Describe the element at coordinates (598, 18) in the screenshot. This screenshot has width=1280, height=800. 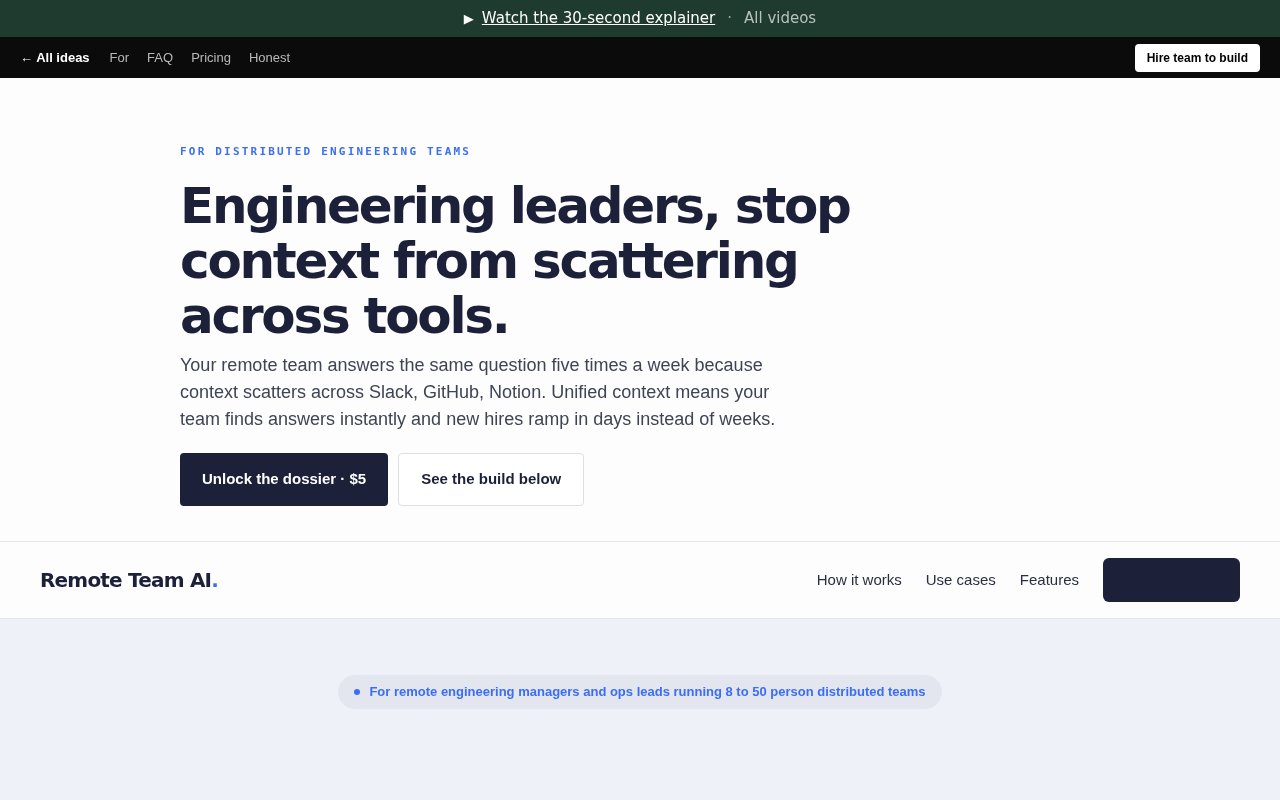
I see `explainer-link: Watch the 30-second explainer` at that location.